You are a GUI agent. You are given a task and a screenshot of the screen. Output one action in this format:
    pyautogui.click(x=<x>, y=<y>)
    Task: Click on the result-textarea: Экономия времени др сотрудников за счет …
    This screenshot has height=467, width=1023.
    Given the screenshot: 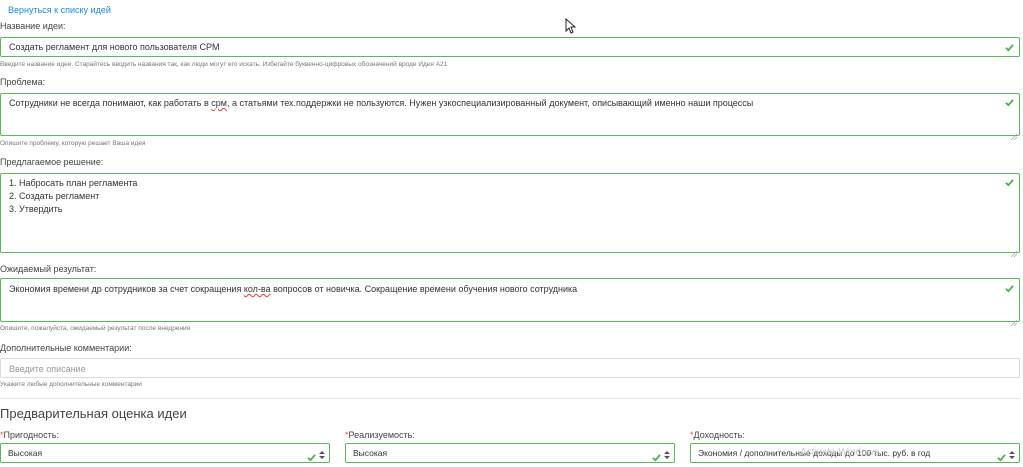 What is the action you would take?
    pyautogui.click(x=510, y=302)
    